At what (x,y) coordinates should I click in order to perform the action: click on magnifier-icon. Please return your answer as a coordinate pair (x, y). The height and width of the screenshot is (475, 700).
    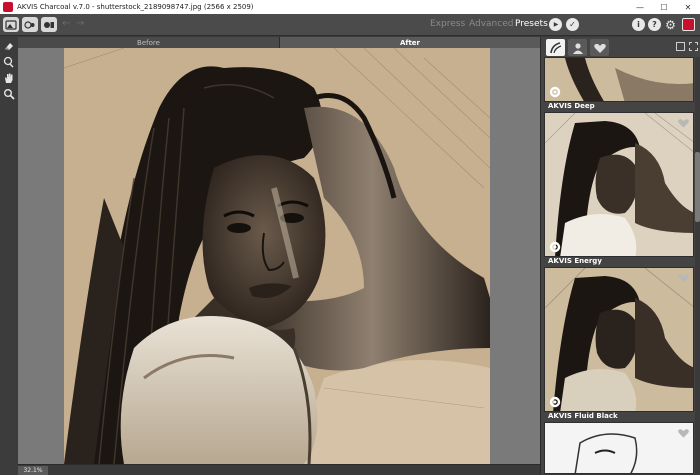
    Looking at the image, I should click on (9, 94).